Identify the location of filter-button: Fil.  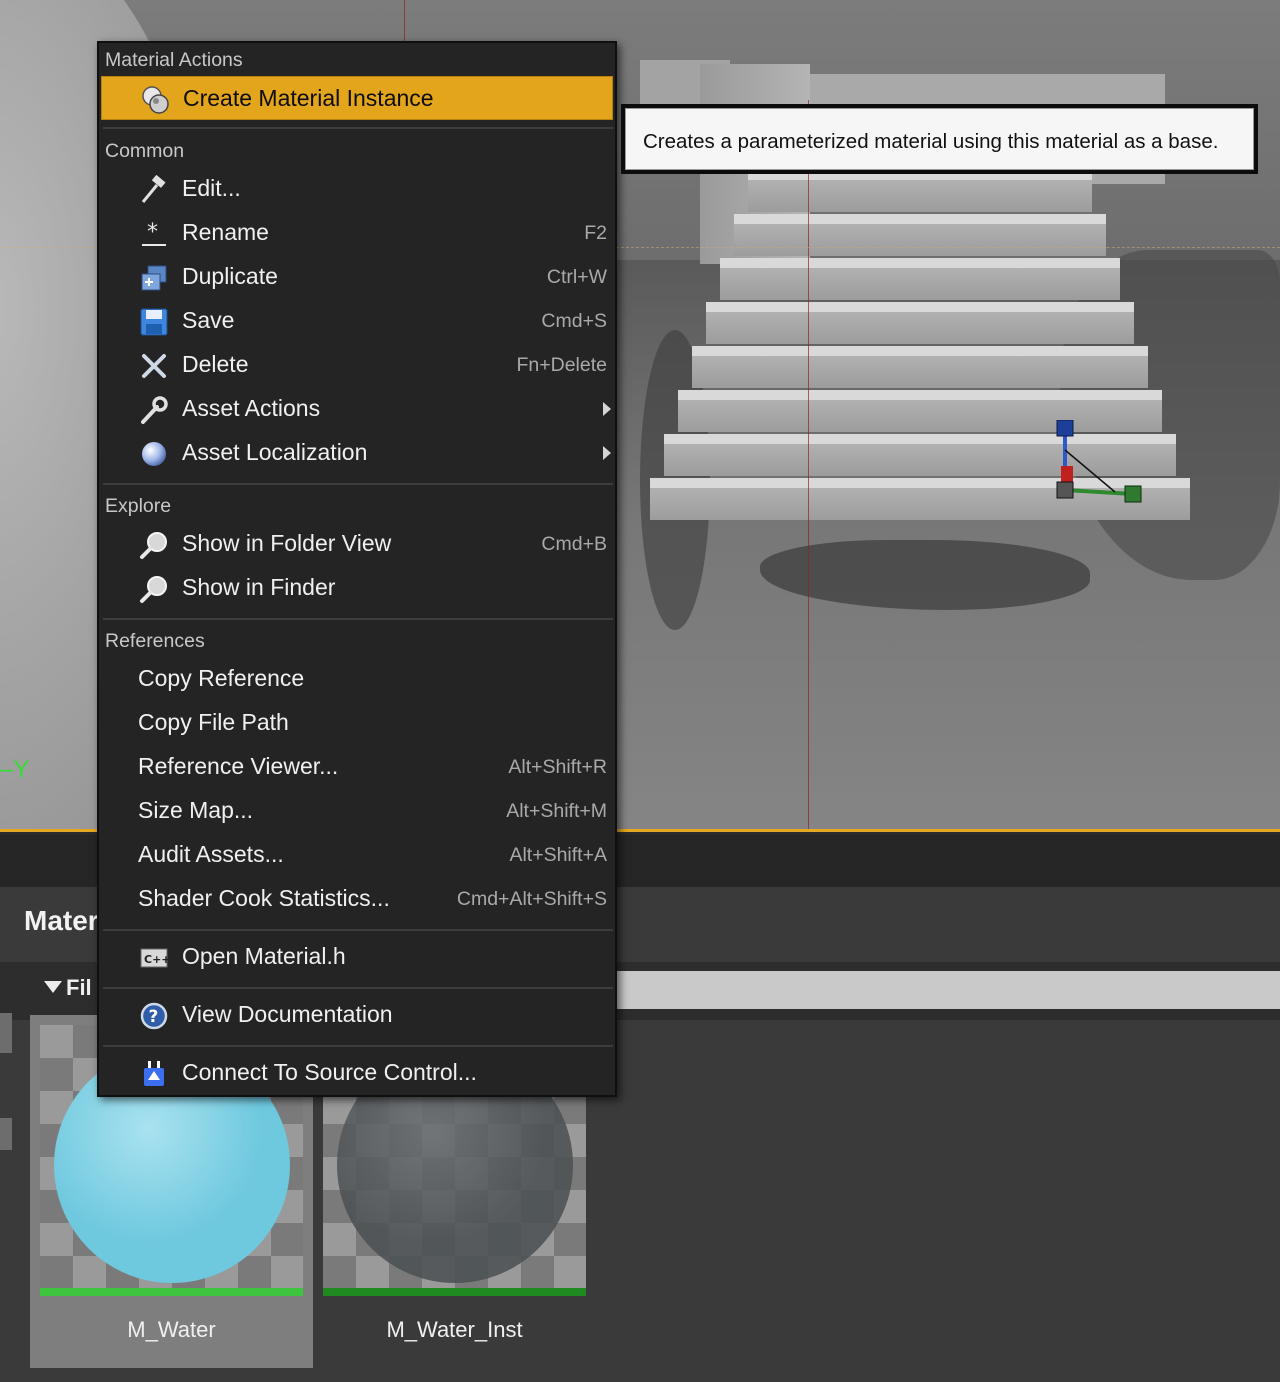
(68, 988).